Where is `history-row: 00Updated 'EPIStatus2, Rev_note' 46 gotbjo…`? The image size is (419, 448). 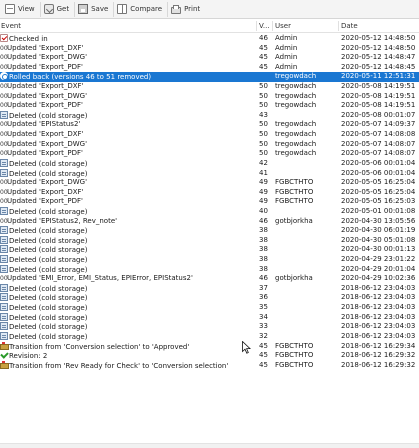 history-row: 00Updated 'EPIStatus2, Rev_note' 46 gotbjo… is located at coordinates (209, 222).